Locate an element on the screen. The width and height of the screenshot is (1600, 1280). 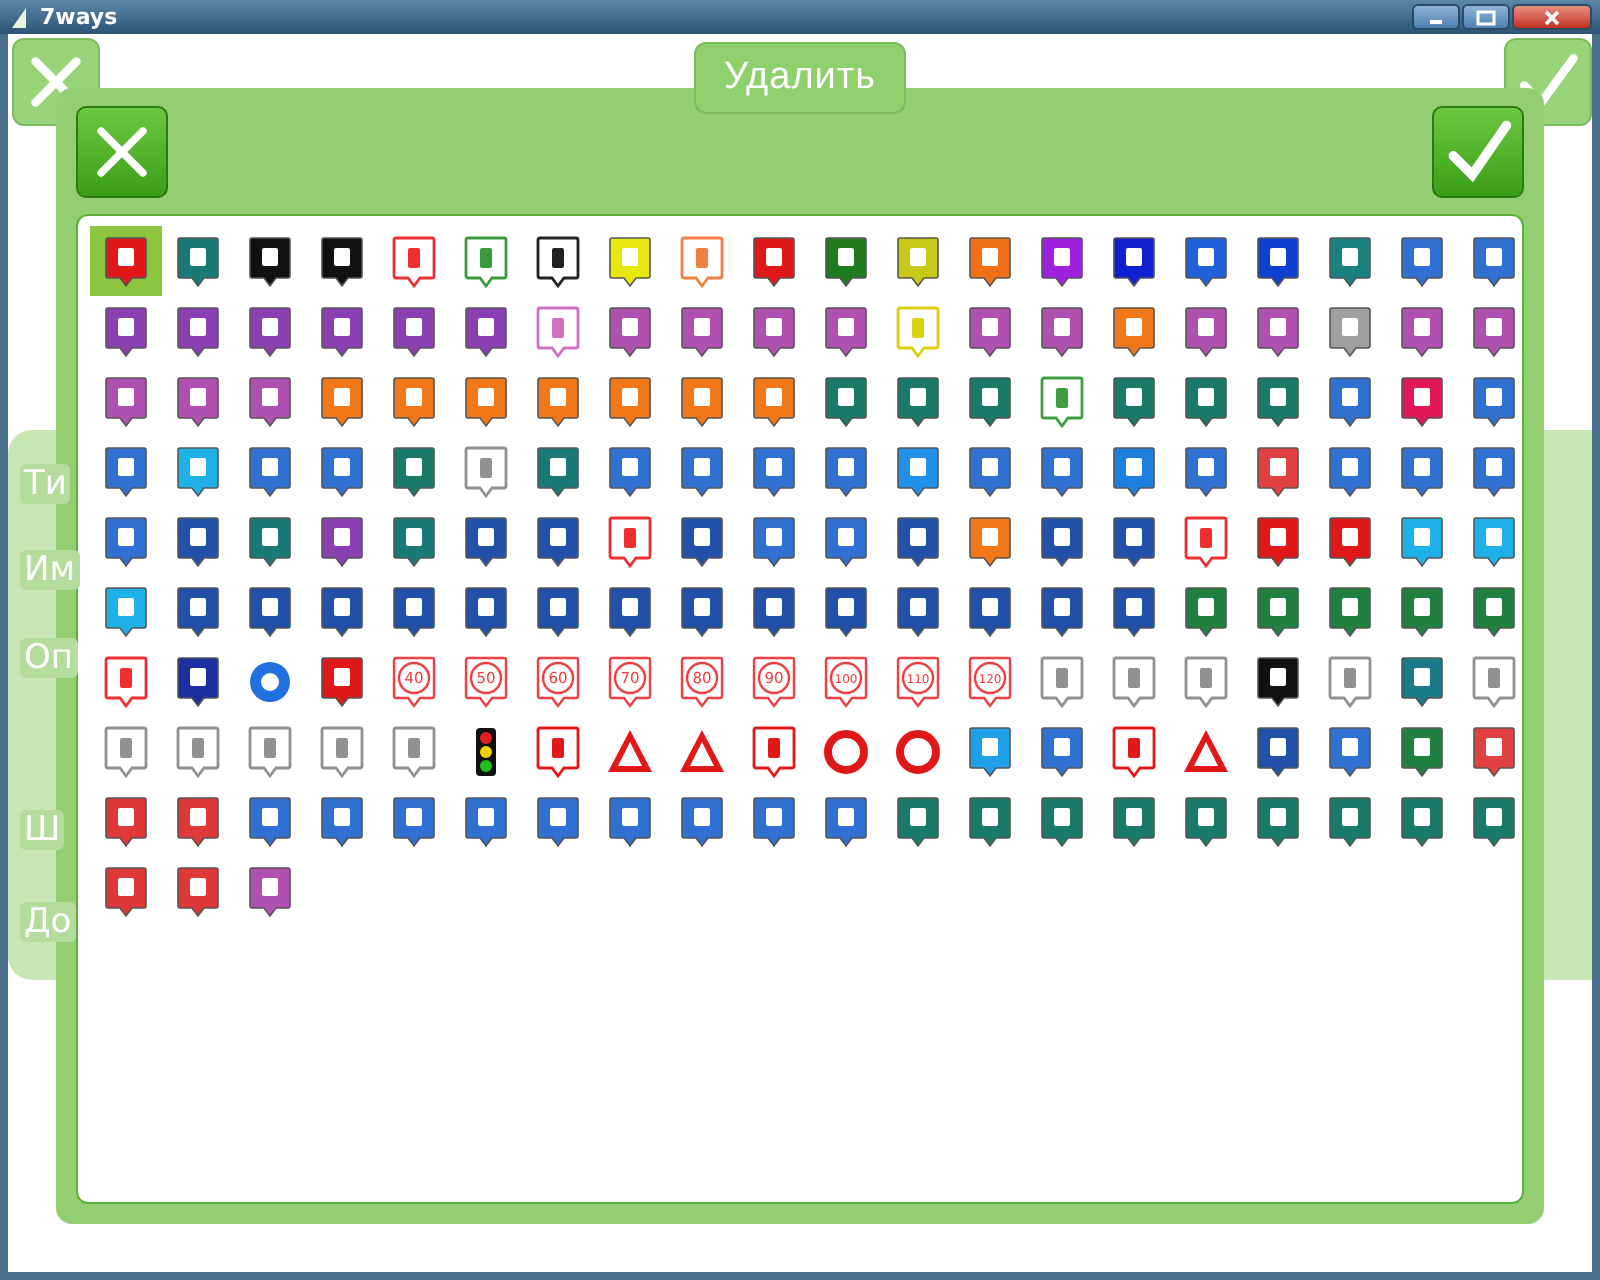
close-button is located at coordinates (1552, 17).